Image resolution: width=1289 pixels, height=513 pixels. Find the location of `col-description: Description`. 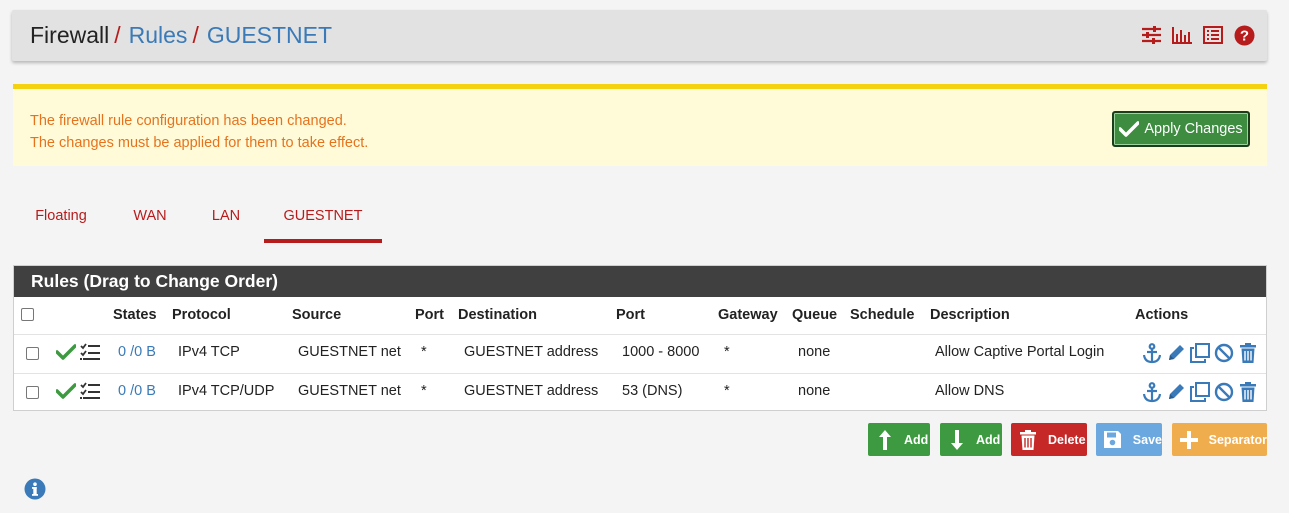

col-description: Description is located at coordinates (970, 315).